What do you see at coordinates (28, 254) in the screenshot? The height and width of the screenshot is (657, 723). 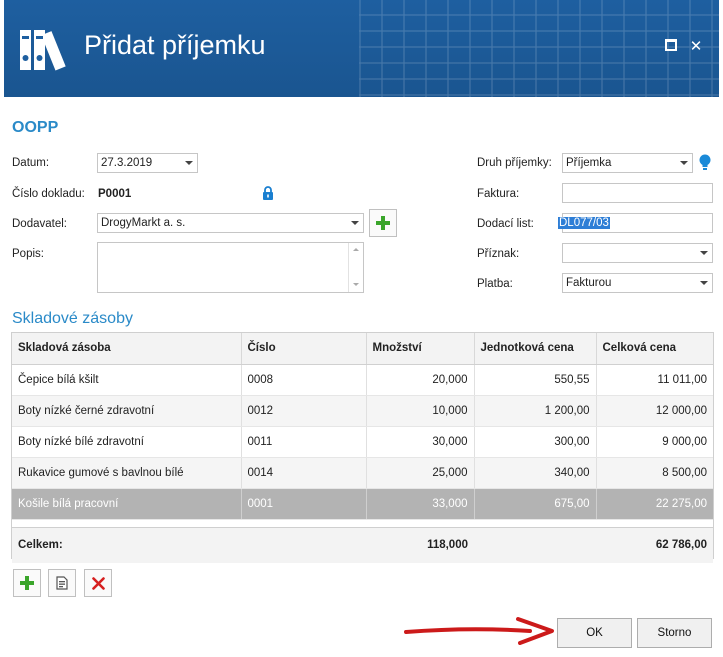 I see `popis-label: Popis:` at bounding box center [28, 254].